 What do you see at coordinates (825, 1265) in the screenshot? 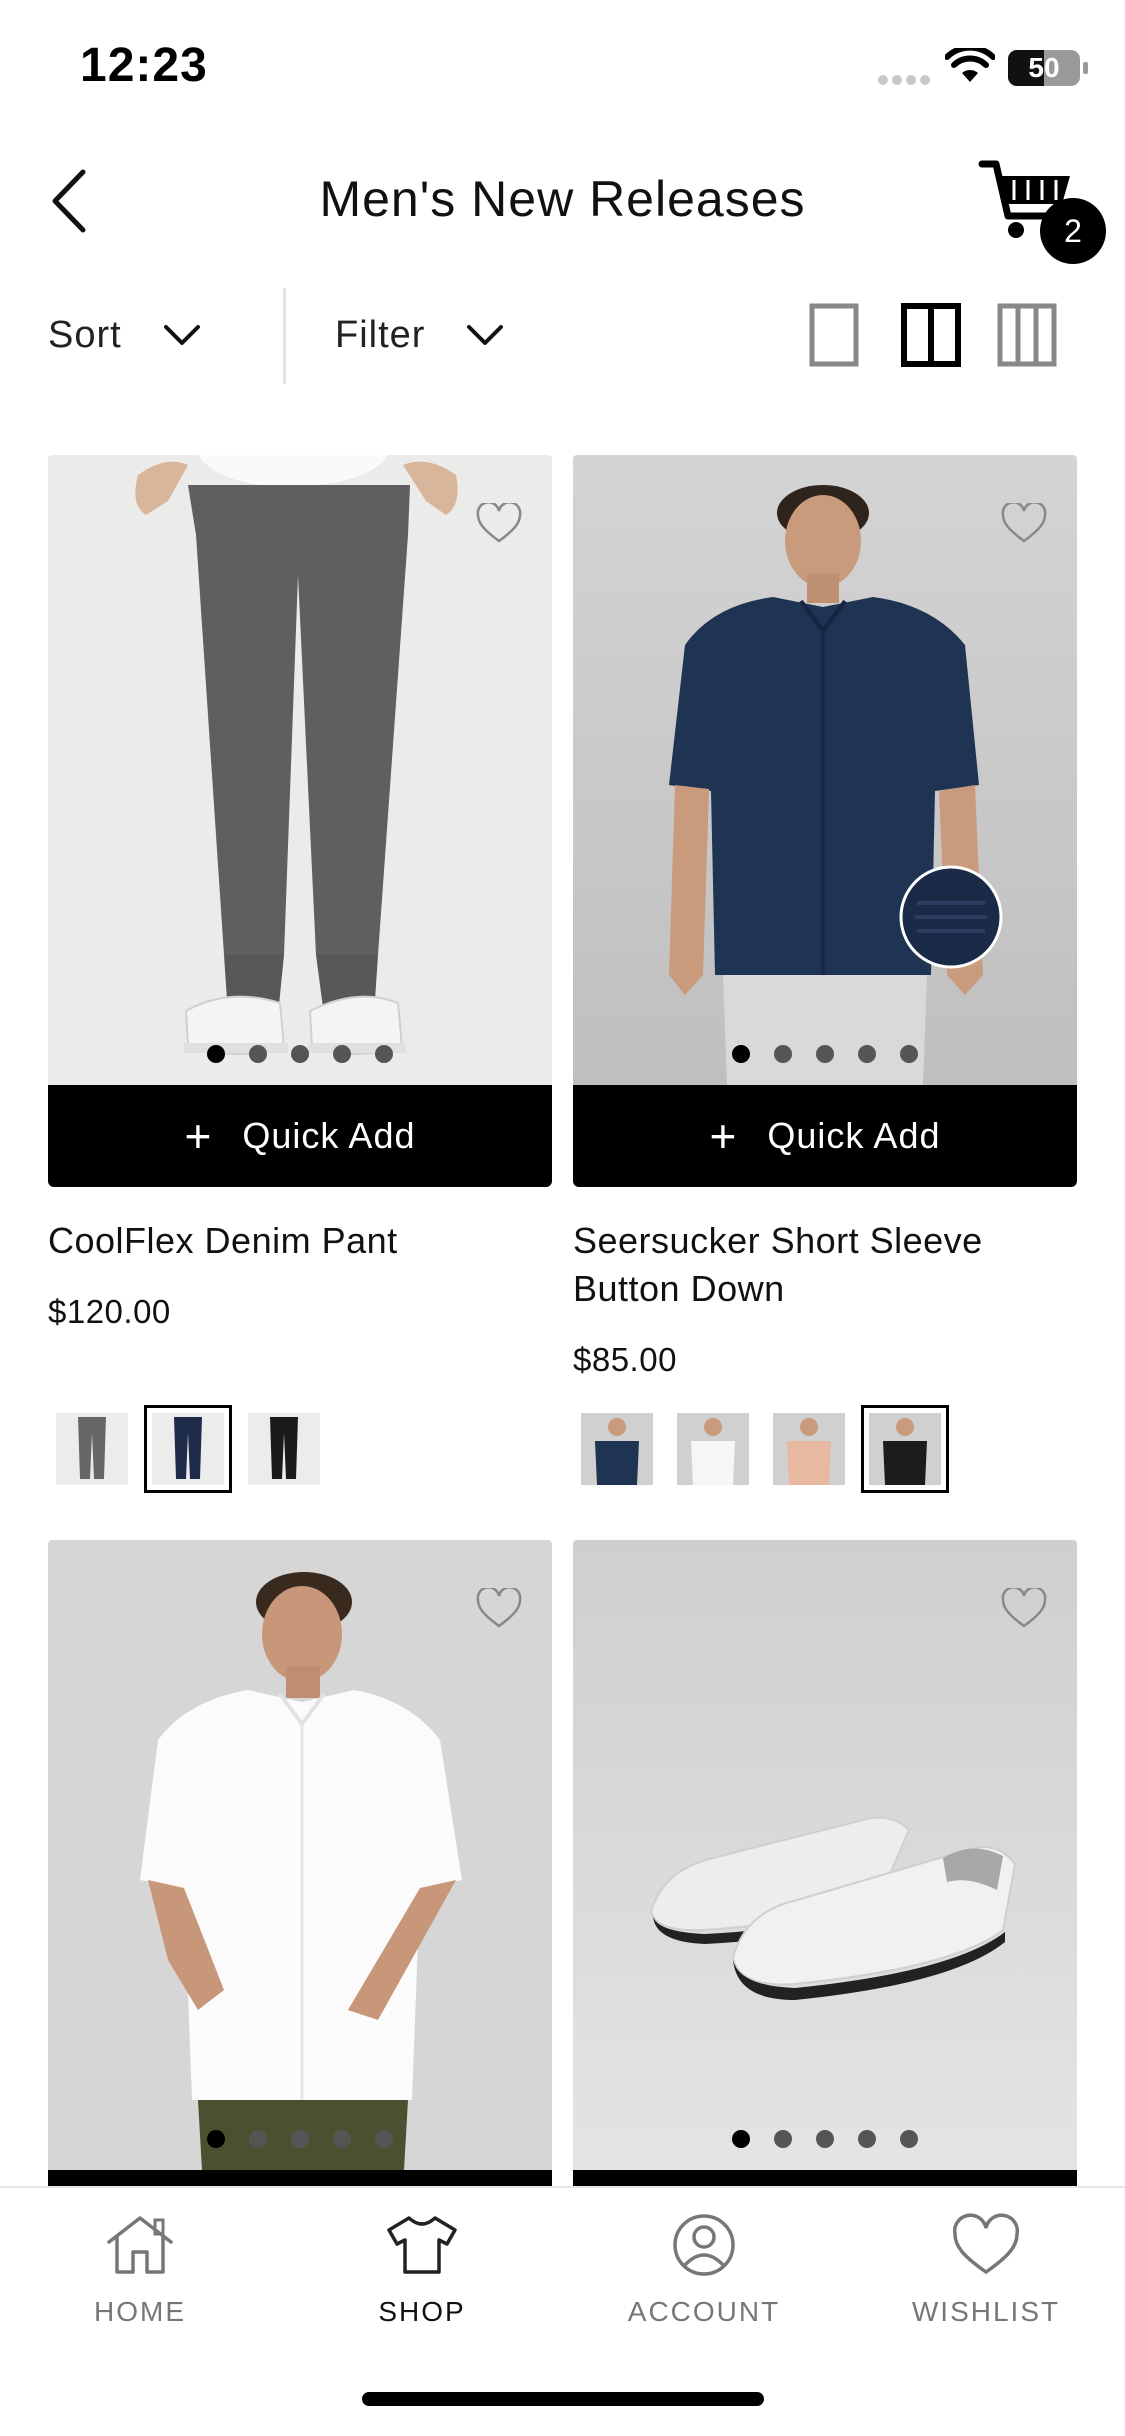
I see `product-name: Seersucker Short Sleeve Button Down` at bounding box center [825, 1265].